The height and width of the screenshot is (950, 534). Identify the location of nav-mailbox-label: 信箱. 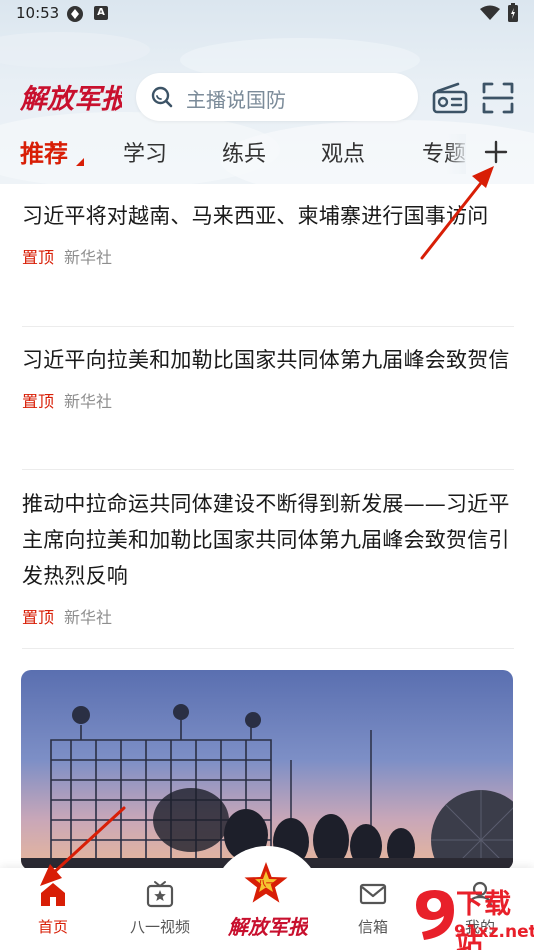
(372, 927).